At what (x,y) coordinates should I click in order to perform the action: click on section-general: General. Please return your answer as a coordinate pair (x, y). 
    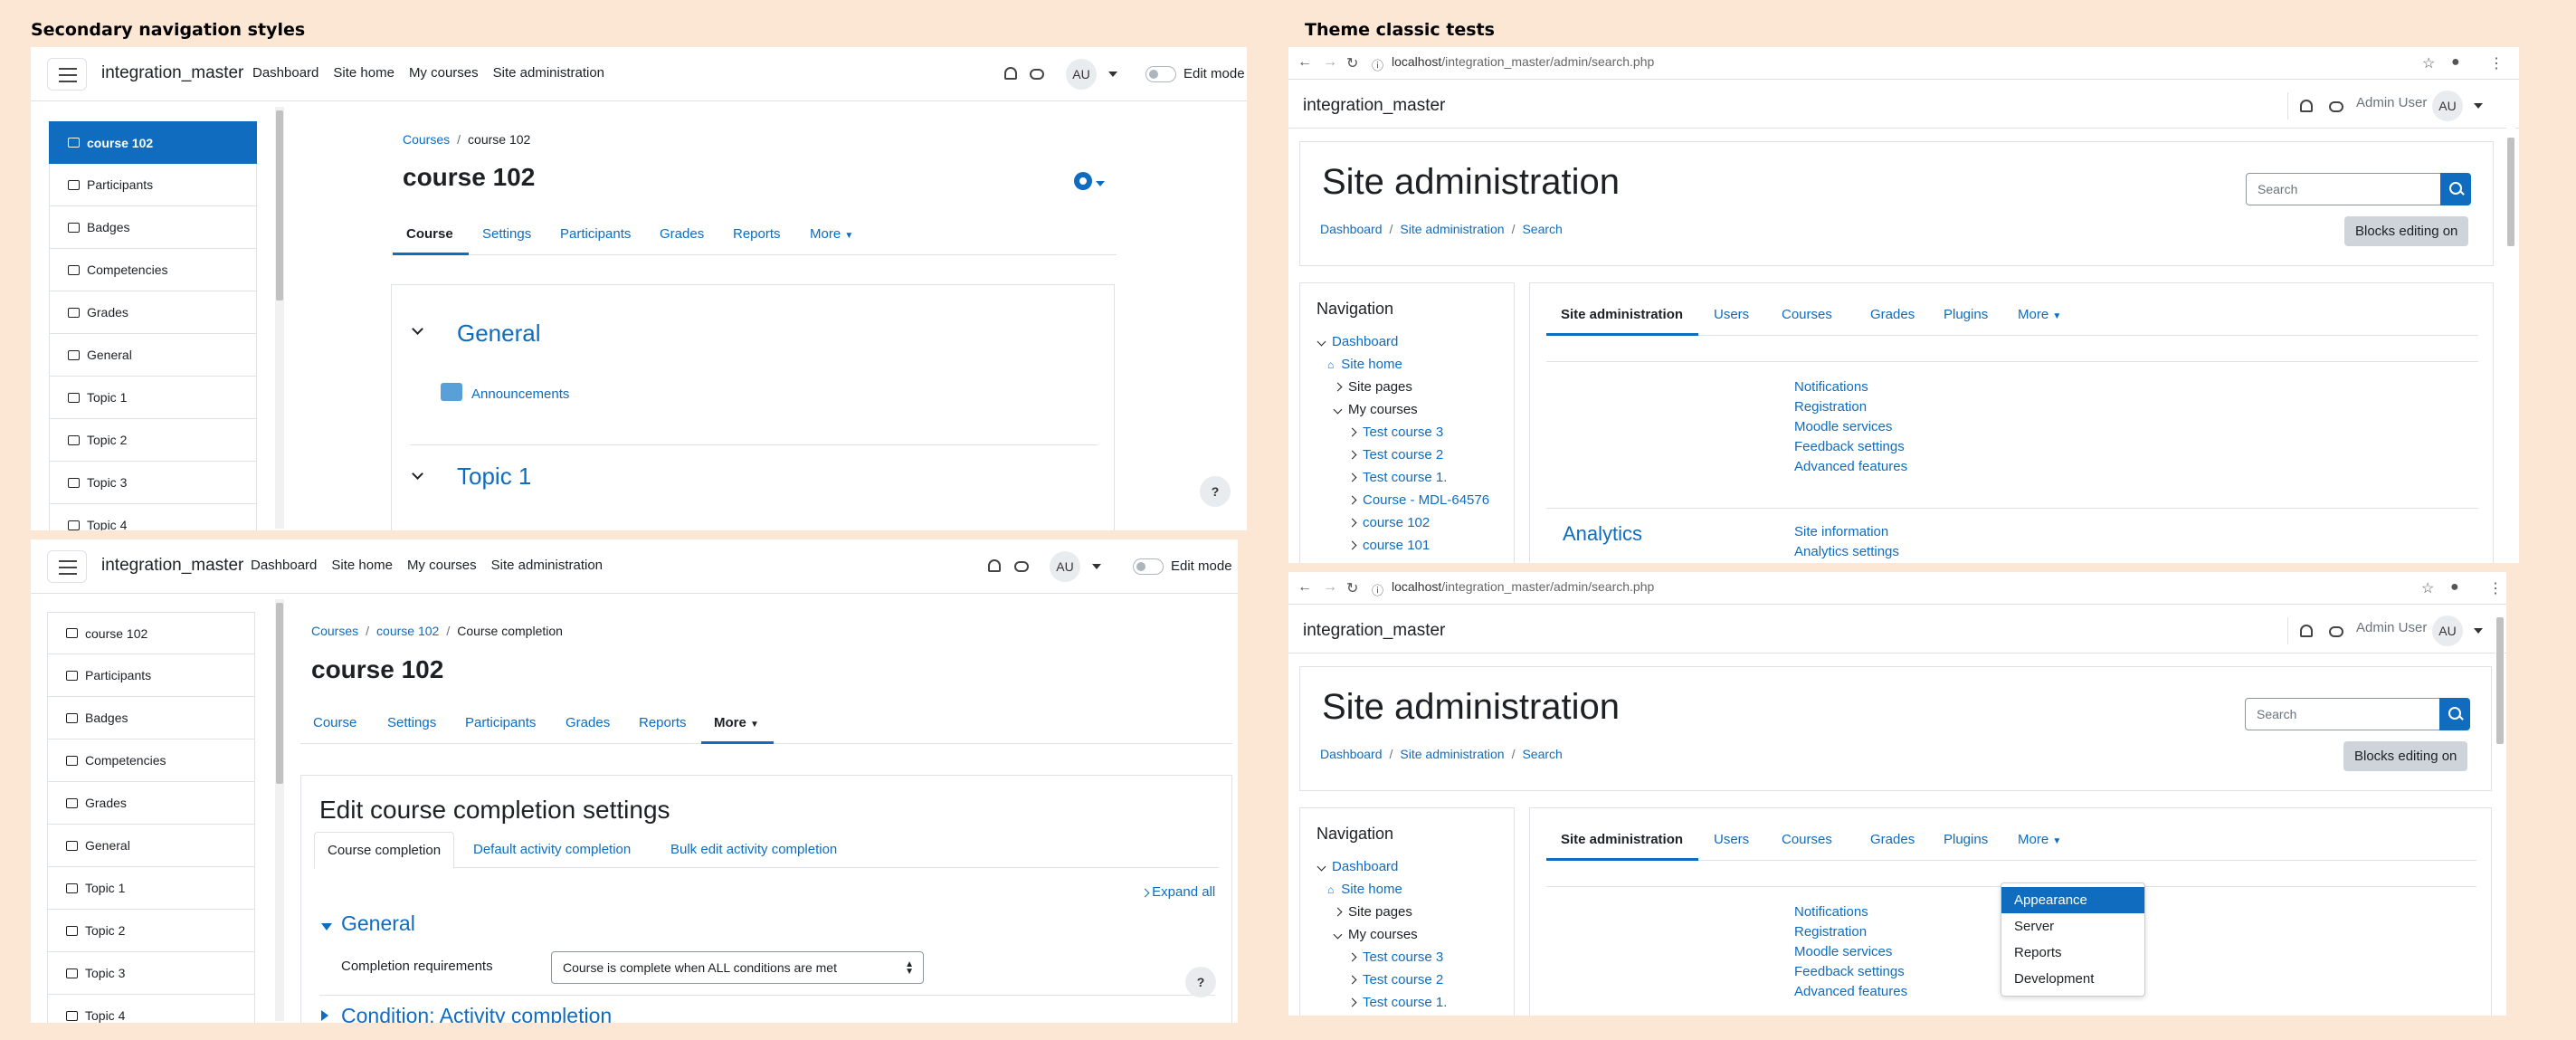
    Looking at the image, I should click on (499, 334).